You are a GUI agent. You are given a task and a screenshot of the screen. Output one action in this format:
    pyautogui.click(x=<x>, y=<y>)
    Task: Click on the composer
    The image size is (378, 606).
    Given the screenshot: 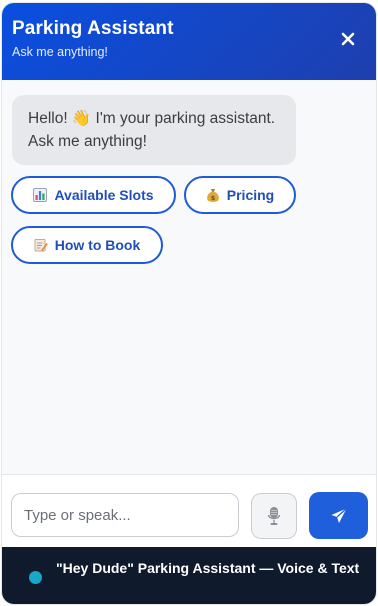 What is the action you would take?
    pyautogui.click(x=189, y=511)
    